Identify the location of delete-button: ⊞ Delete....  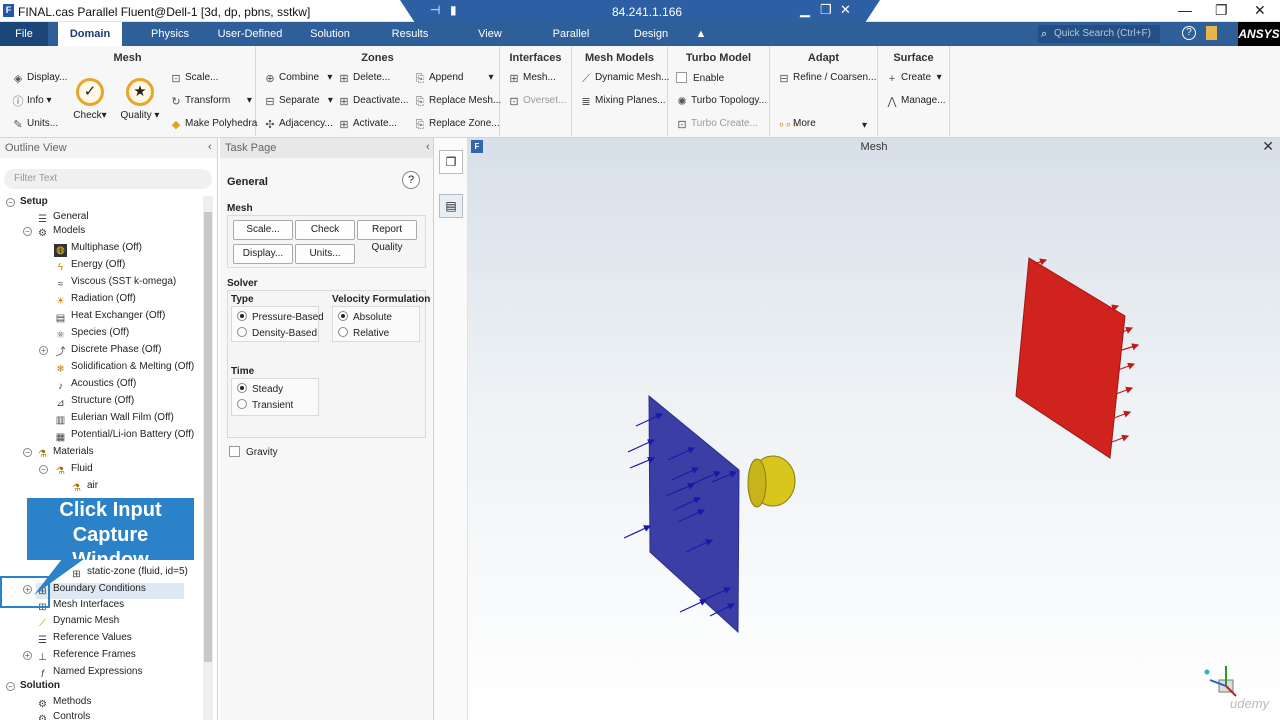
(364, 78).